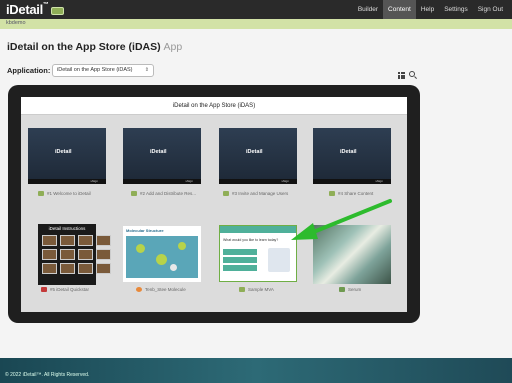 This screenshot has height=383, width=512. Describe the element at coordinates (251, 240) in the screenshot. I see `tile-thumbnail-title: What would you like to learn today?` at that location.